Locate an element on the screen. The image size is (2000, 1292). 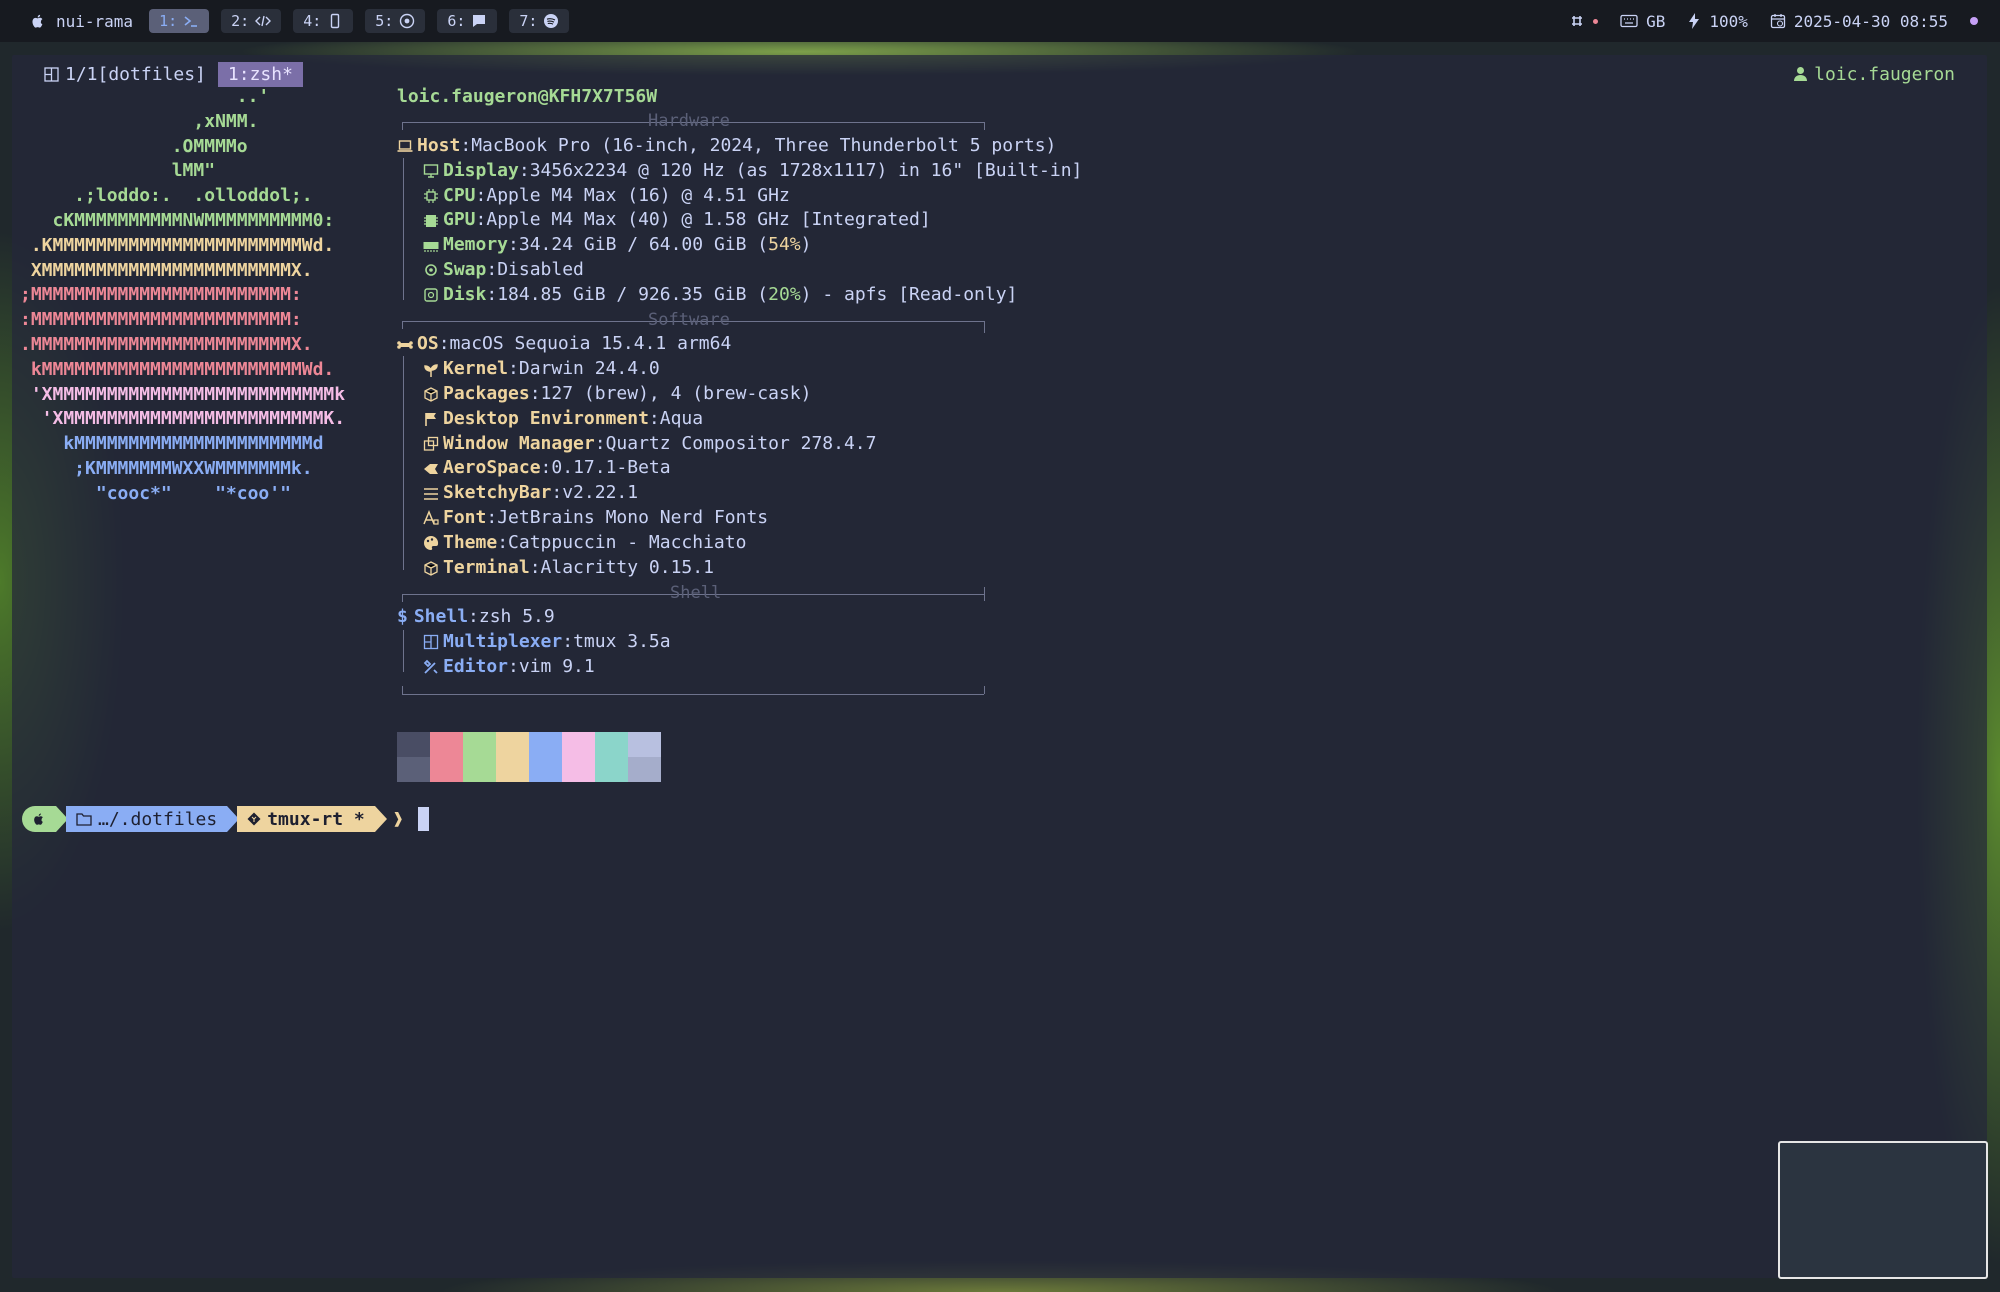
laptop-icon is located at coordinates (405, 146).